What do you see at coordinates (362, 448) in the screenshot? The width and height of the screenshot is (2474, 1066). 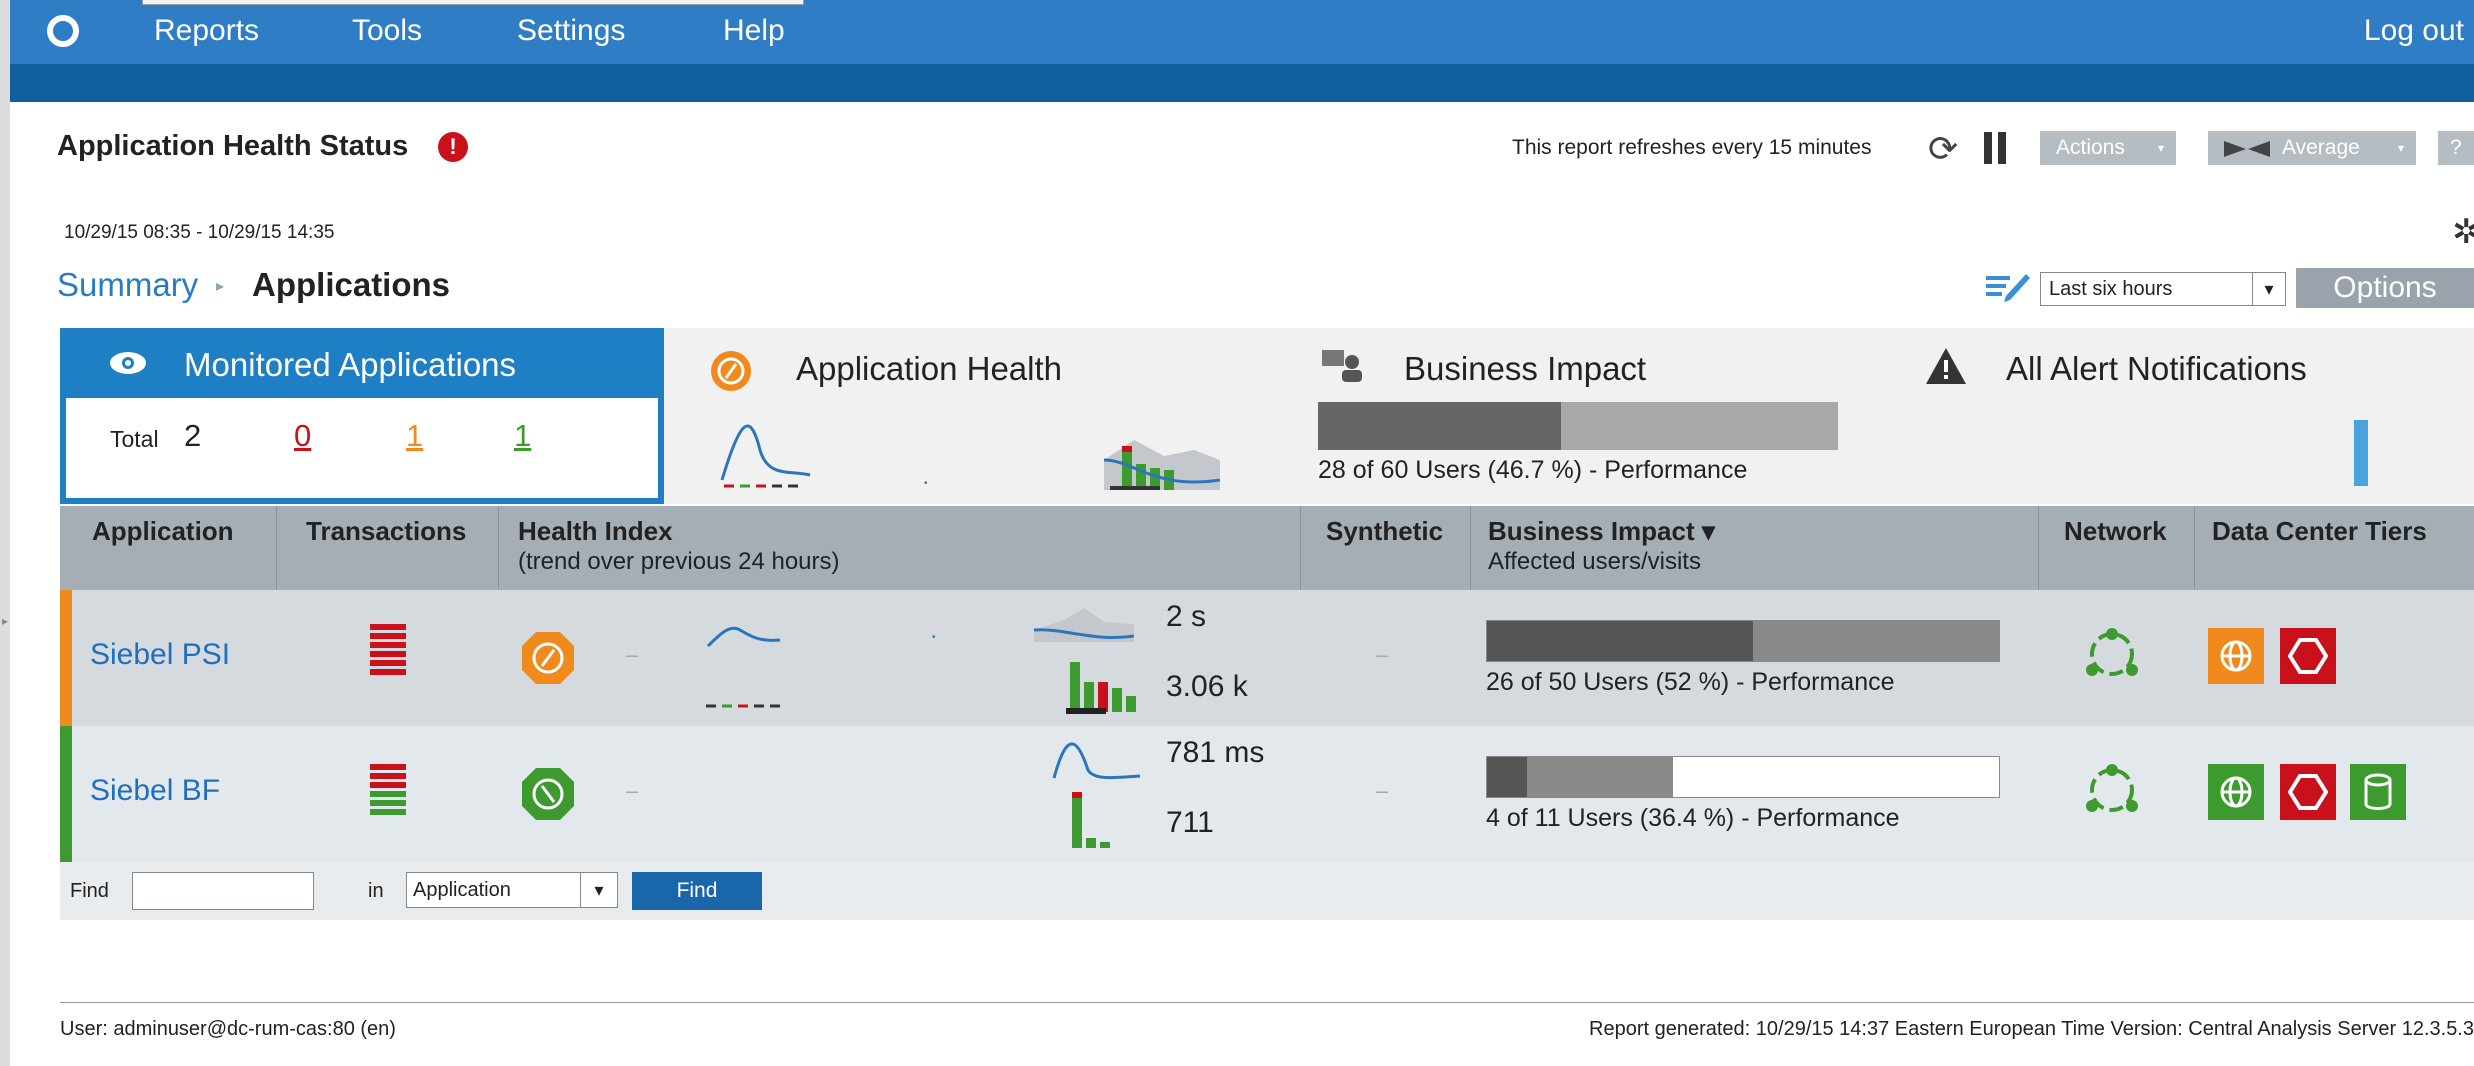 I see `monitored-totals-panel: Total 2 0 1 1` at bounding box center [362, 448].